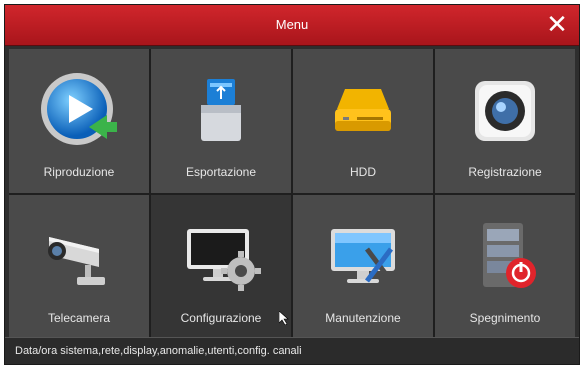 The width and height of the screenshot is (584, 369). What do you see at coordinates (363, 257) in the screenshot?
I see `maintenance-monitor-icon` at bounding box center [363, 257].